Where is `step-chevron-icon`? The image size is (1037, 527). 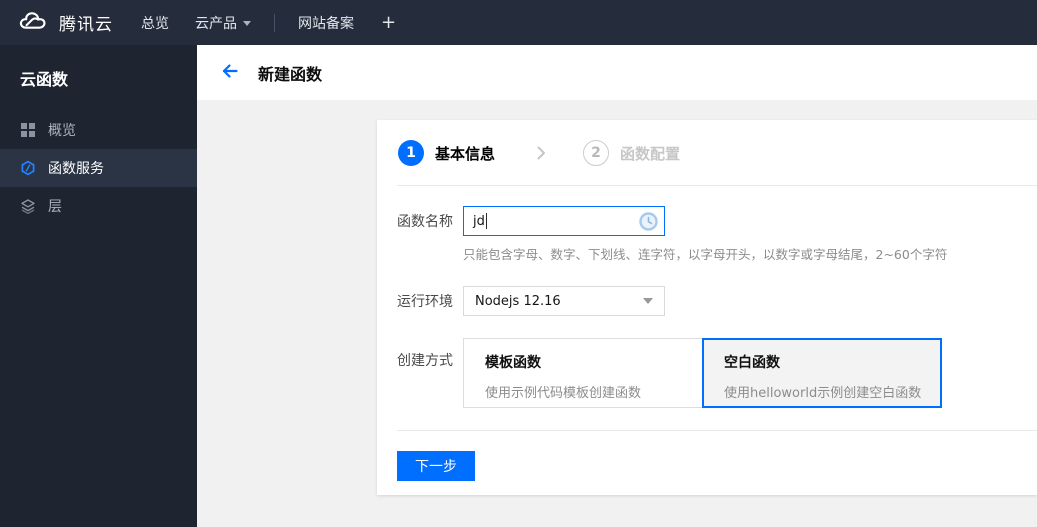
step-chevron-icon is located at coordinates (541, 153).